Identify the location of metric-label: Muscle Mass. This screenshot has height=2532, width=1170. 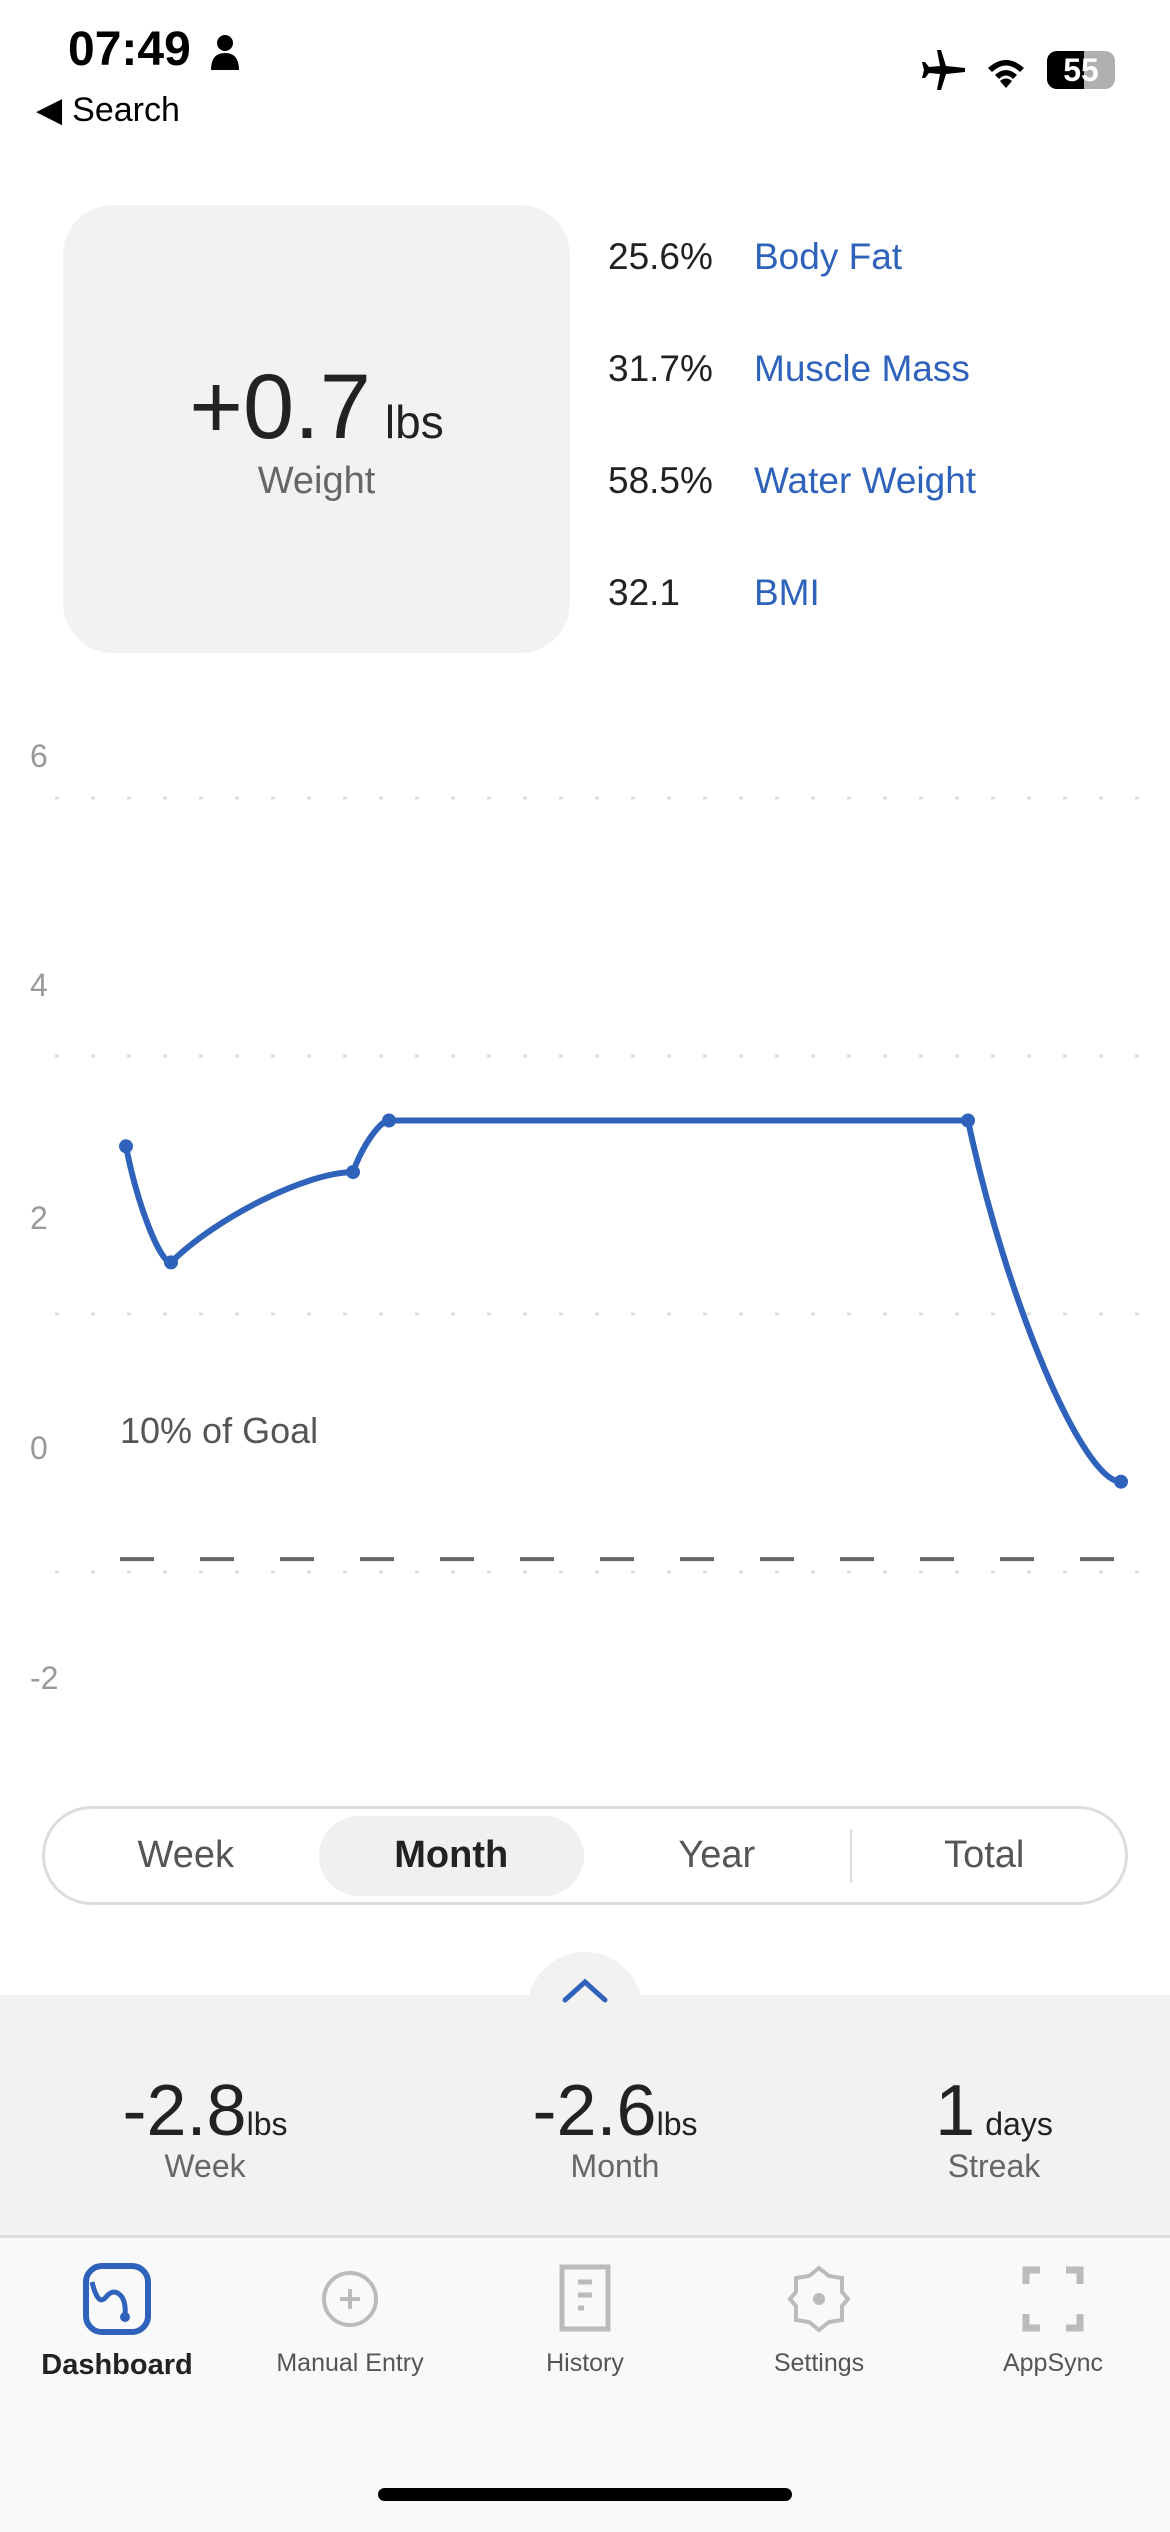
(862, 368).